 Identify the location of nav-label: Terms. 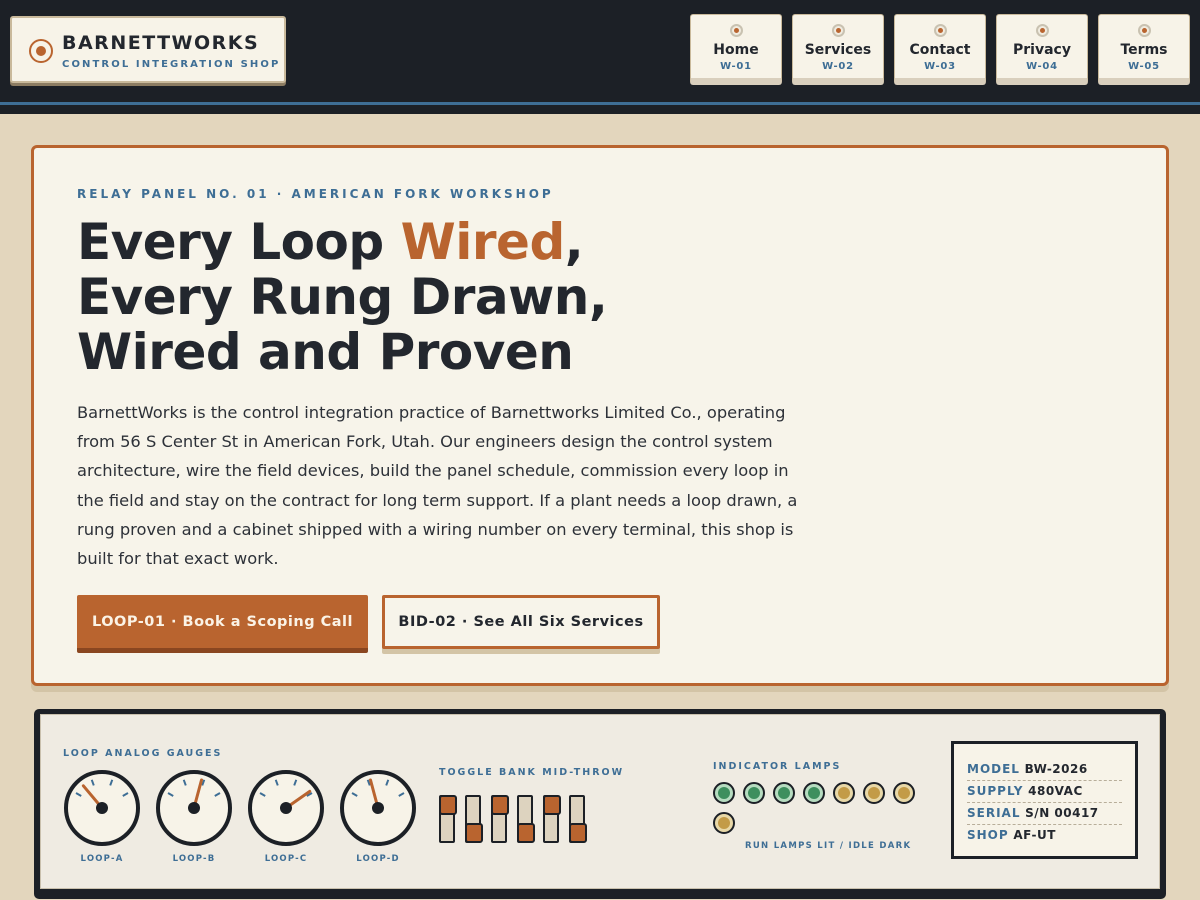
(1144, 50).